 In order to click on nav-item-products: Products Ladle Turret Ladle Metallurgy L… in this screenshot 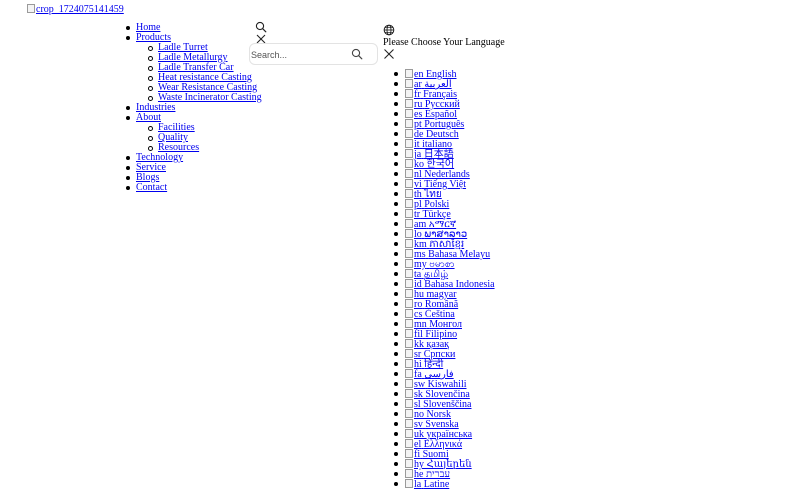, I will do `click(194, 68)`.